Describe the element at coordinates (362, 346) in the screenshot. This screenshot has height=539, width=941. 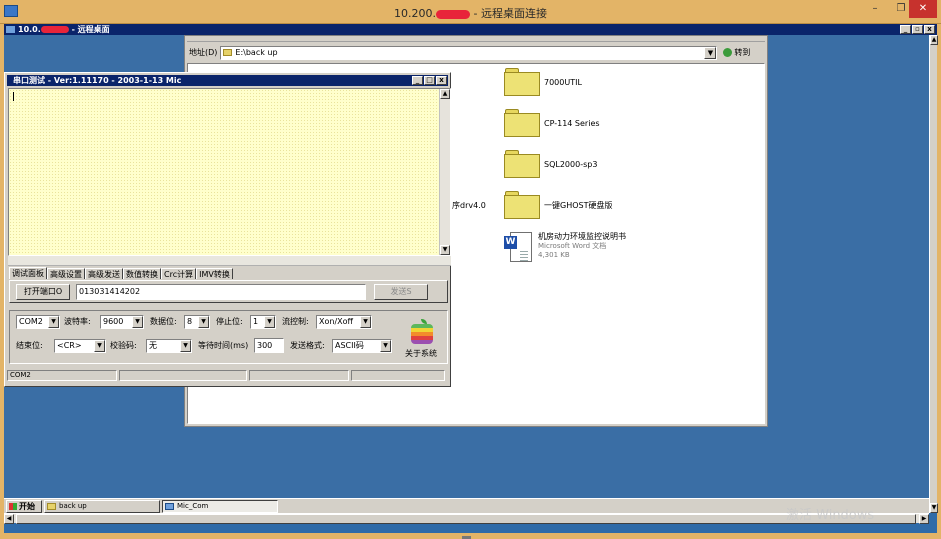
I see `send-format-select: ASCII码 ▼` at that location.